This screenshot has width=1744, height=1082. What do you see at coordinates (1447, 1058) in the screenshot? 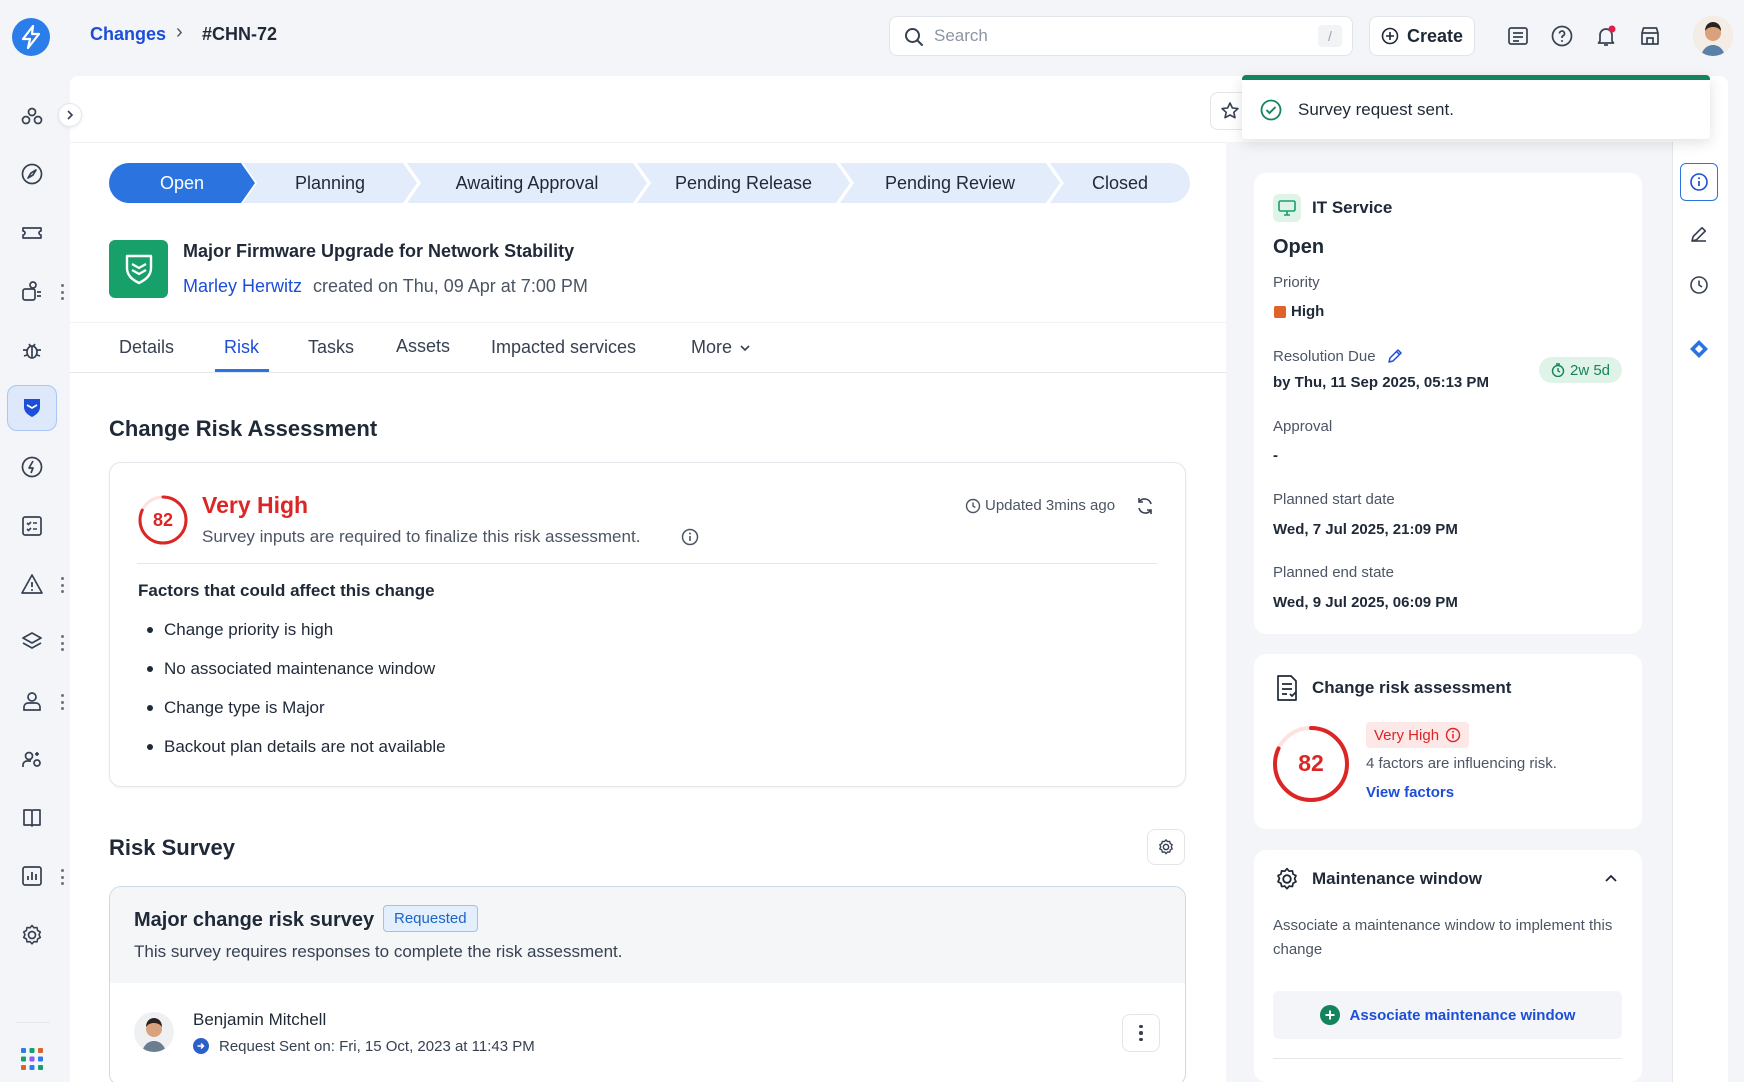
I see `maintenance-divider` at bounding box center [1447, 1058].